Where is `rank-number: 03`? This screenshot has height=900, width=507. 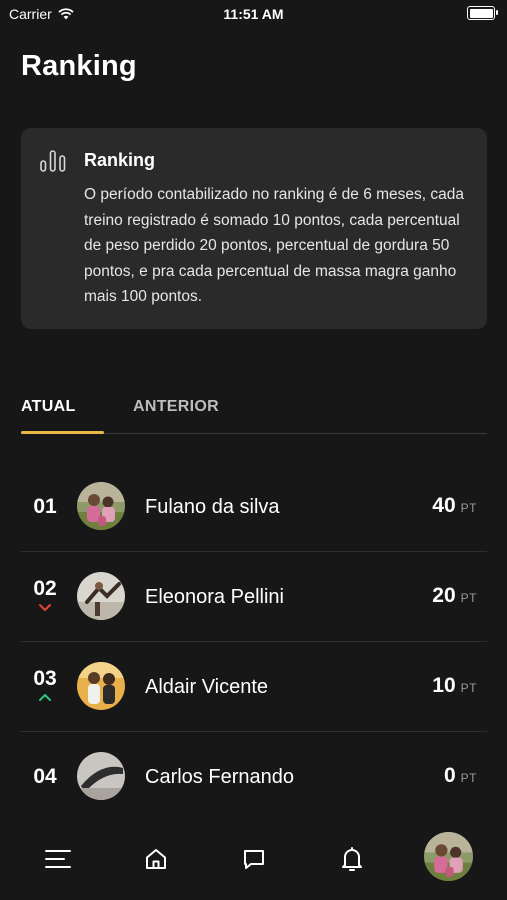
rank-number: 03 is located at coordinates (45, 678).